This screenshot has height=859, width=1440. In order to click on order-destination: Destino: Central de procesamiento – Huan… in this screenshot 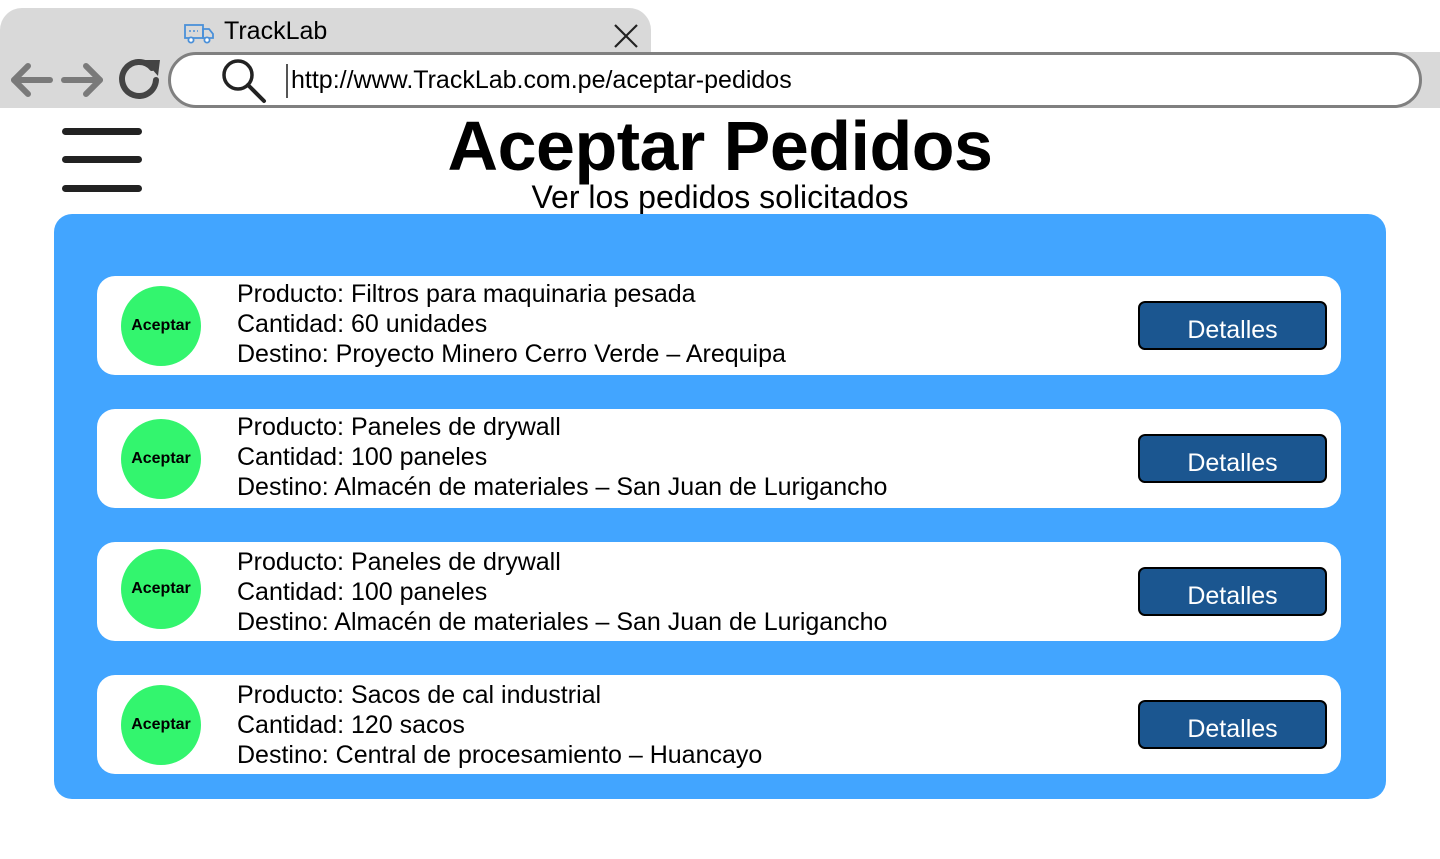, I will do `click(500, 755)`.